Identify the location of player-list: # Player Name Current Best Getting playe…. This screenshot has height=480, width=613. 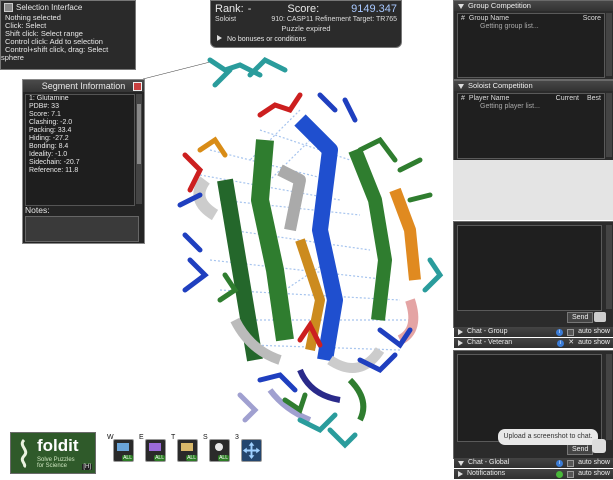
(531, 126).